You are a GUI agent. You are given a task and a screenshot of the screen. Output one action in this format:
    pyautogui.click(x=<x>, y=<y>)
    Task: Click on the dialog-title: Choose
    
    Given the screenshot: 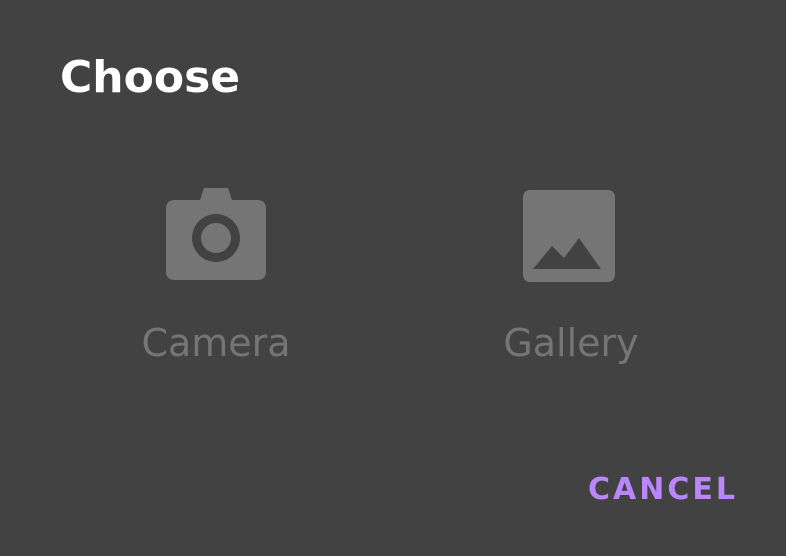 What is the action you would take?
    pyautogui.click(x=150, y=77)
    